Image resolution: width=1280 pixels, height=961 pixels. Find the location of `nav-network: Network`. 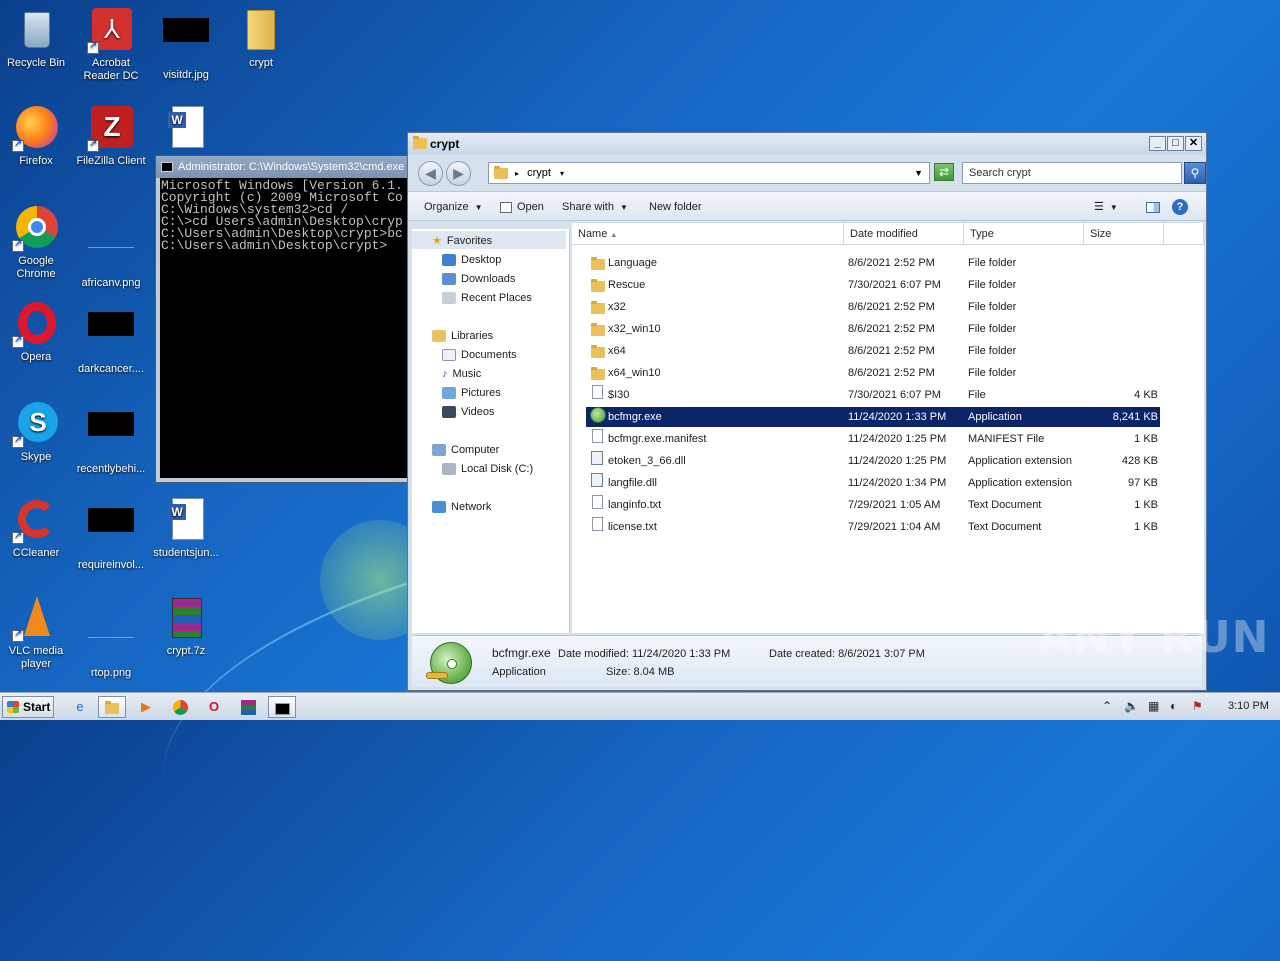

nav-network: Network is located at coordinates (461, 507).